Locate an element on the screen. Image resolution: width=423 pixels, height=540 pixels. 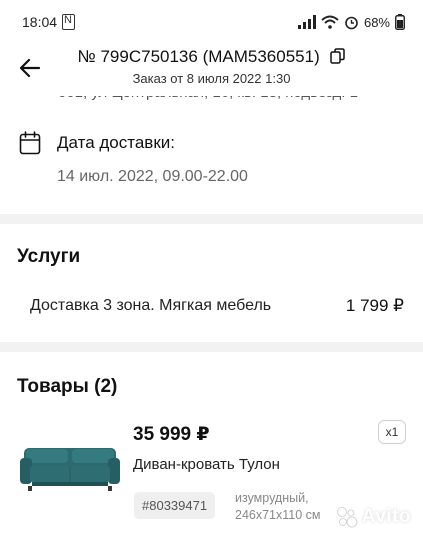
order-title: № 799C750136 (MAM5360551) is located at coordinates (211, 57).